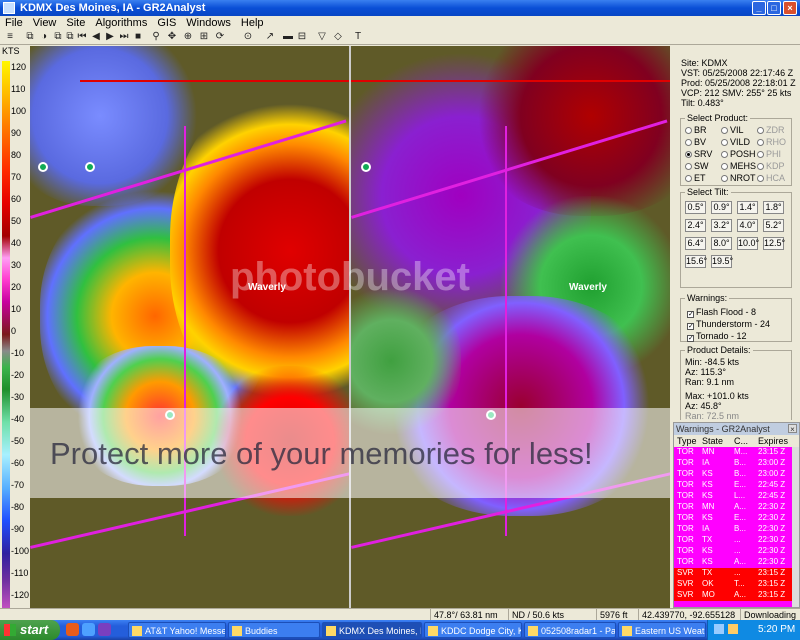 The image size is (800, 640). I want to click on ie-icon, so click(88, 629).